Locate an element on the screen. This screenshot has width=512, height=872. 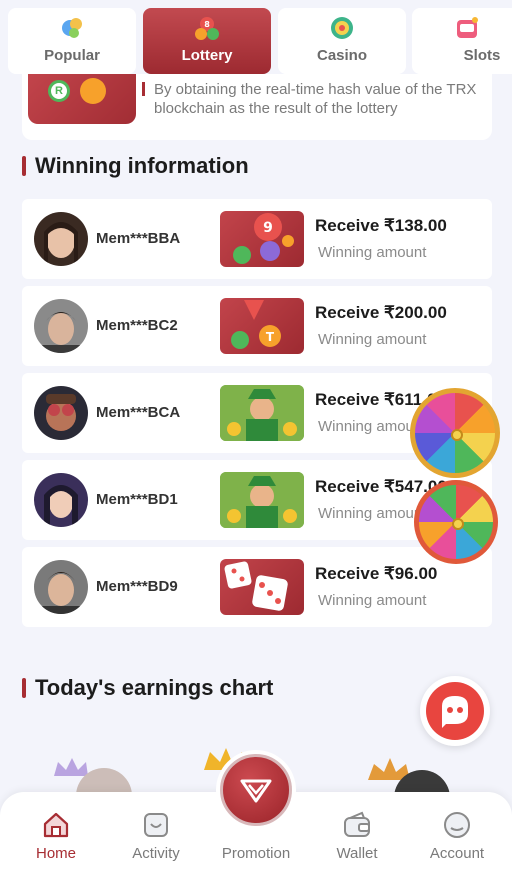
nav-promotion: Promotion is located at coordinates (256, 851).